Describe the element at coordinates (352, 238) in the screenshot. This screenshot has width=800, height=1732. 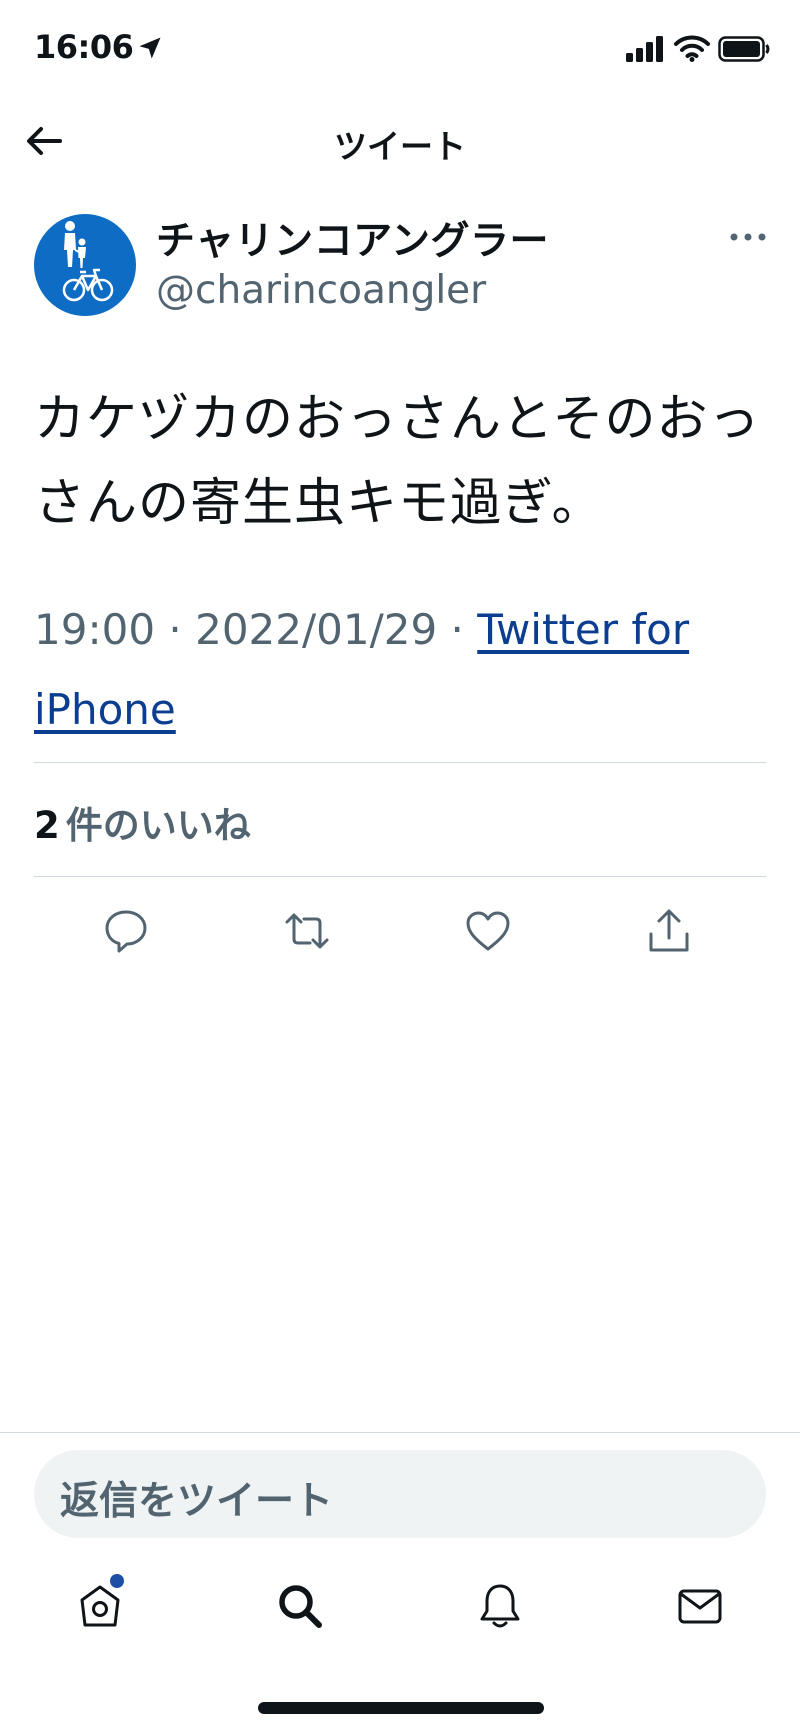
I see `display-name: チャリンコアングラー` at that location.